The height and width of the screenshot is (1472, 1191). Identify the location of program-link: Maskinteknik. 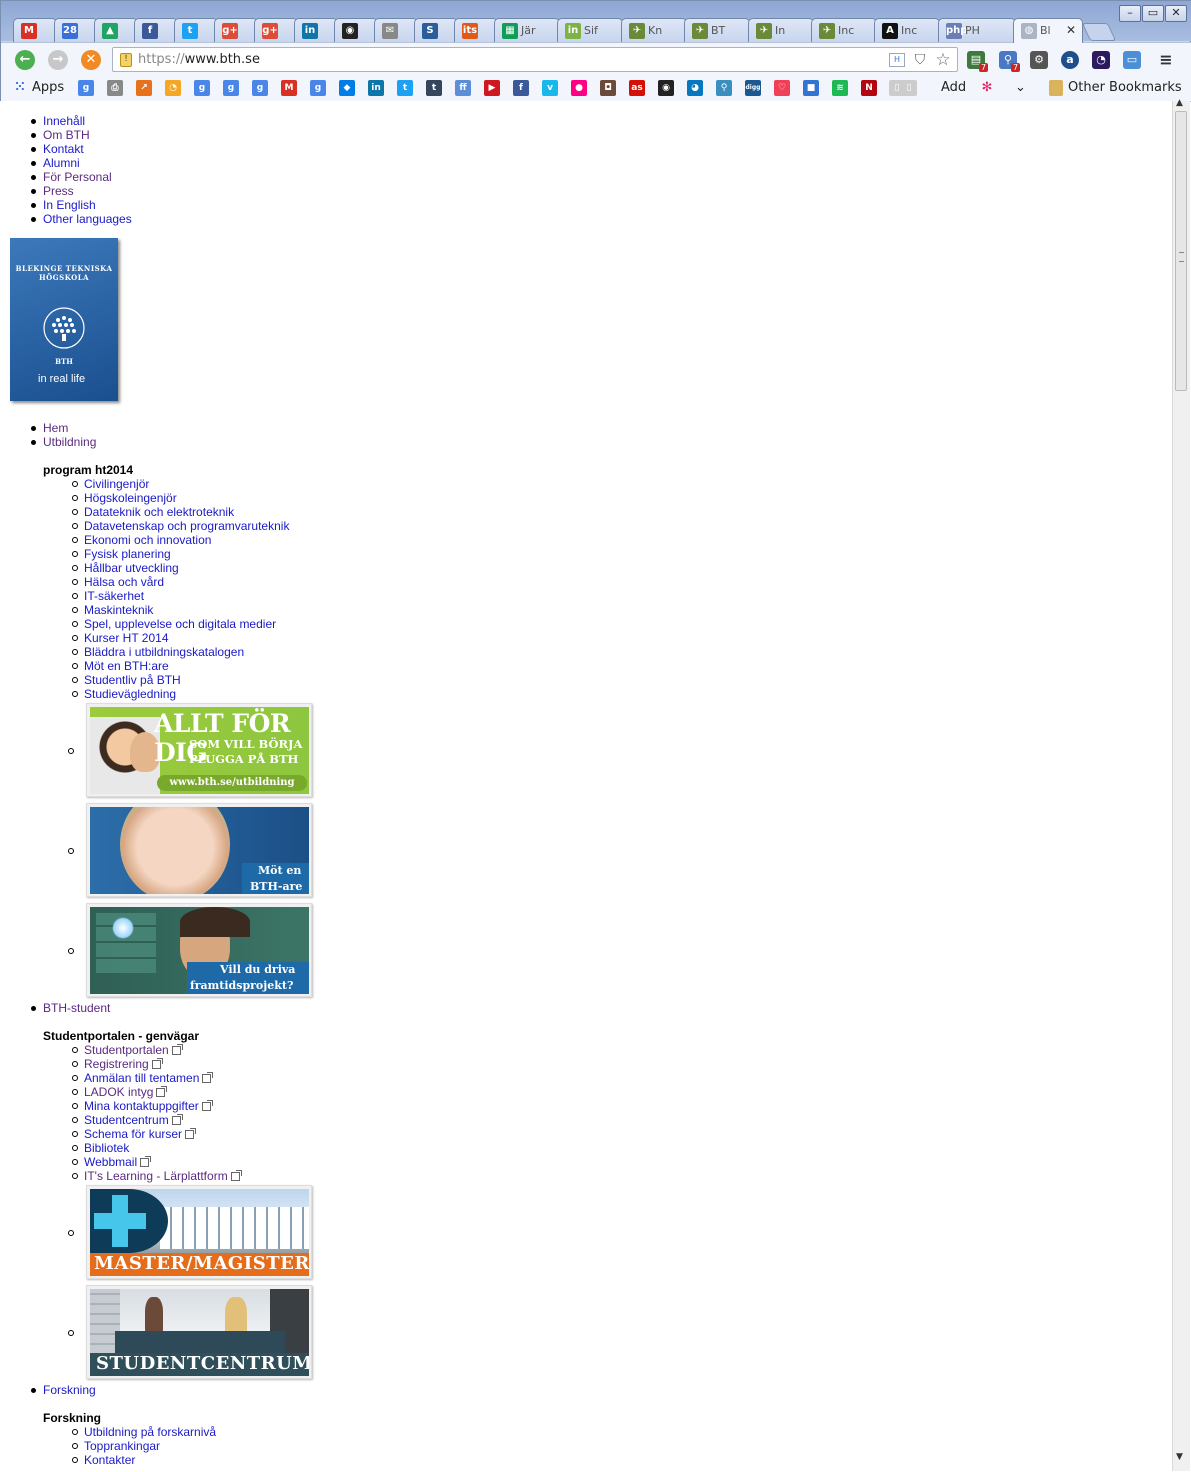
(118, 610).